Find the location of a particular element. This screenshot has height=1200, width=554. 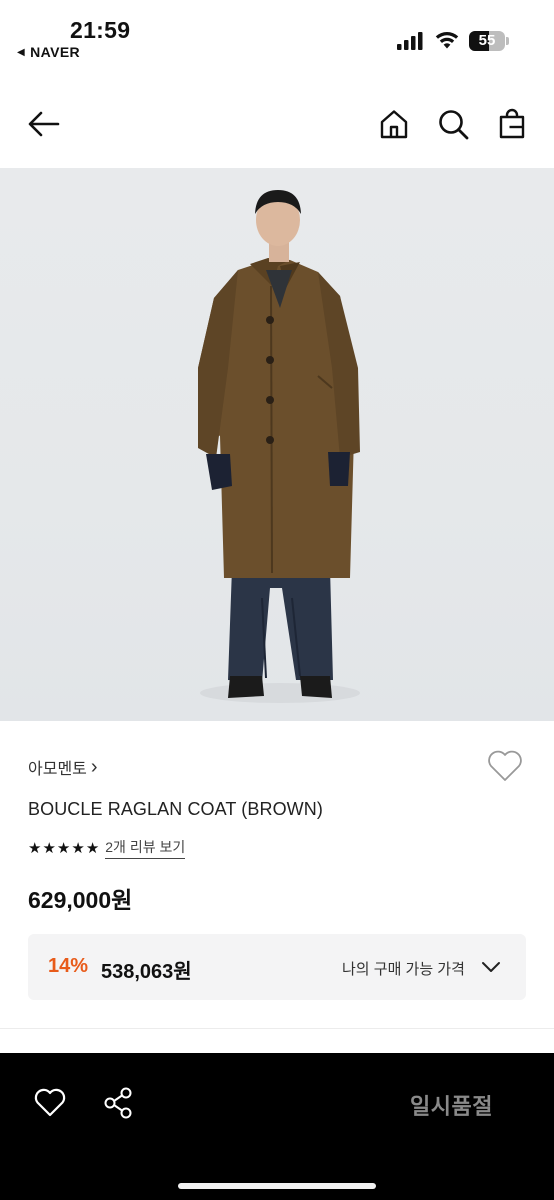

discount-rate: 14% is located at coordinates (68, 966).